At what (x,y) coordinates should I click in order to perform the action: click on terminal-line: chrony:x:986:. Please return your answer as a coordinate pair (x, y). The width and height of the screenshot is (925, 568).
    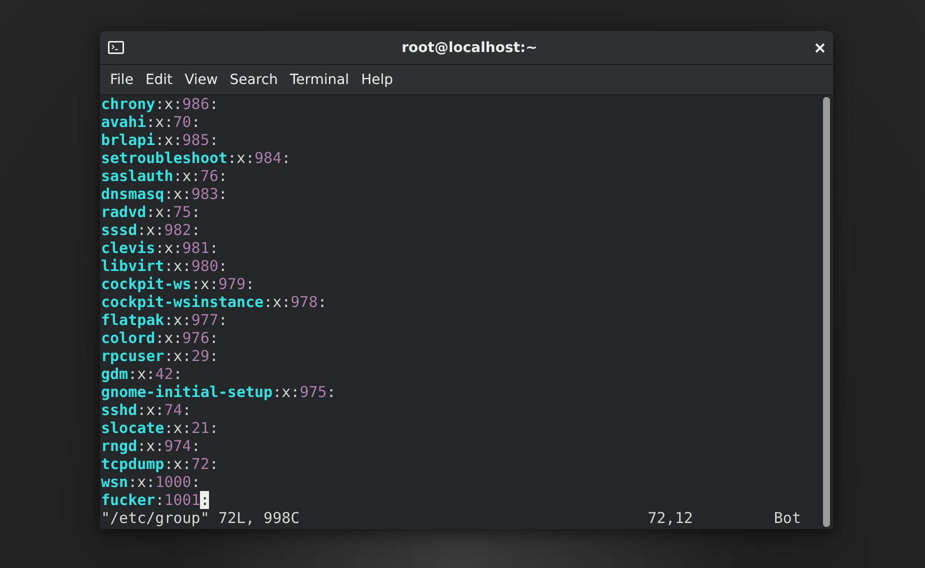
    Looking at the image, I should click on (160, 104).